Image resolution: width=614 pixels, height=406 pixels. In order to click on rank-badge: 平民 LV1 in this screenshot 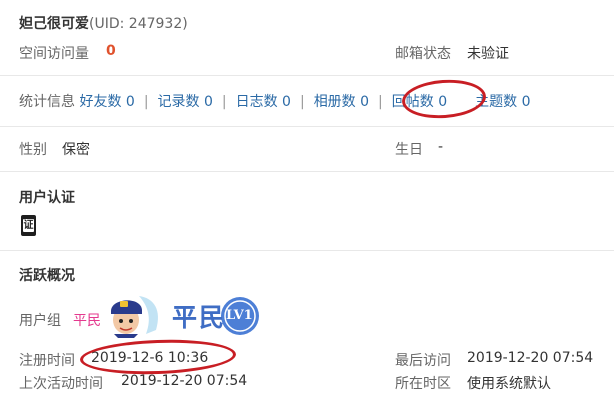, I will do `click(184, 314)`.